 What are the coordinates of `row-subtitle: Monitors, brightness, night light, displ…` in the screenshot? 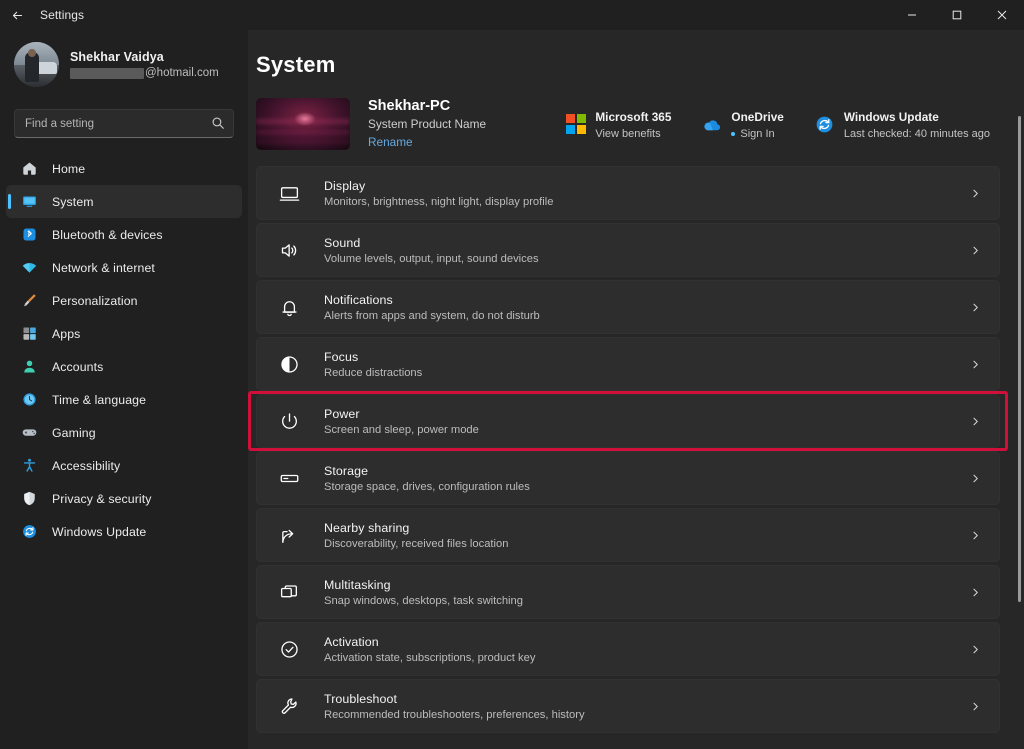 It's located at (439, 201).